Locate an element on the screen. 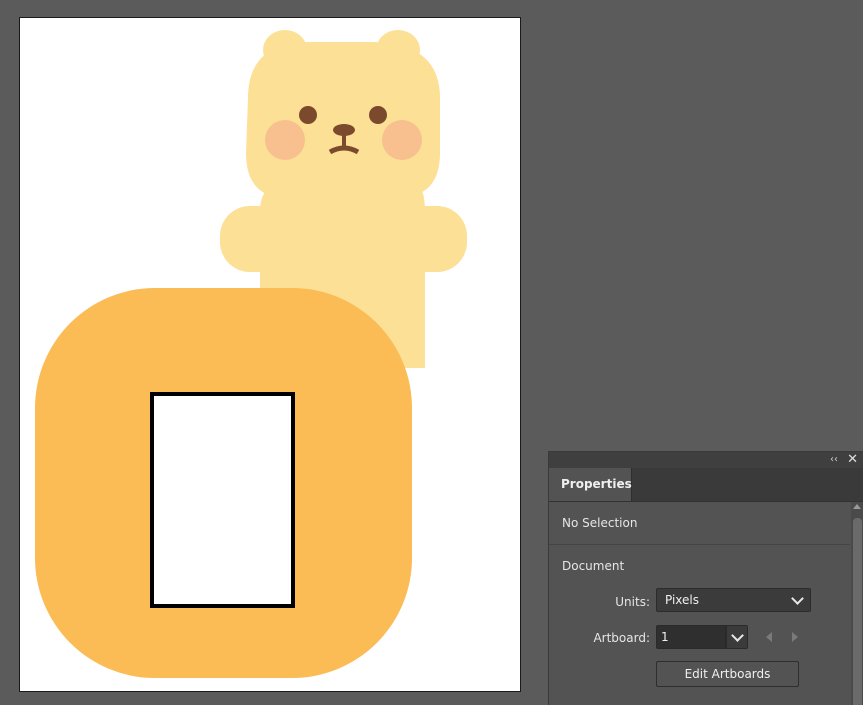 The image size is (863, 705). bear-head is located at coordinates (343, 120).